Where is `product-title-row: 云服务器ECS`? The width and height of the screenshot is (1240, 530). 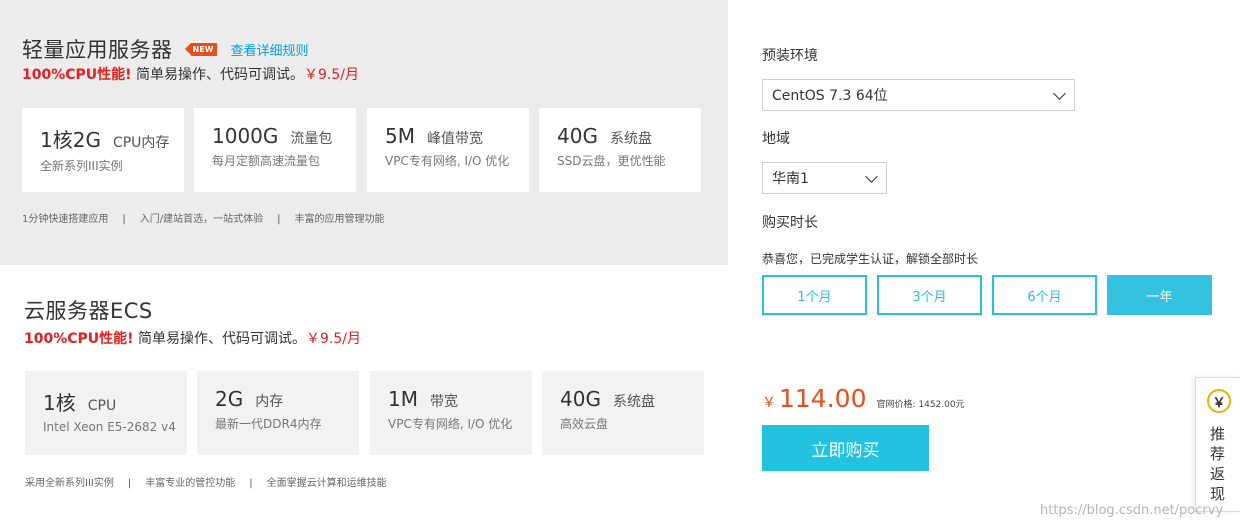
product-title-row: 云服务器ECS is located at coordinates (88, 310).